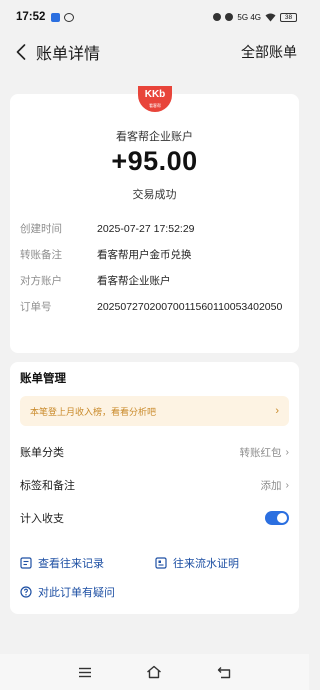 This screenshot has width=320, height=690. What do you see at coordinates (154, 161) in the screenshot?
I see `transaction-amount: +95.00` at bounding box center [154, 161].